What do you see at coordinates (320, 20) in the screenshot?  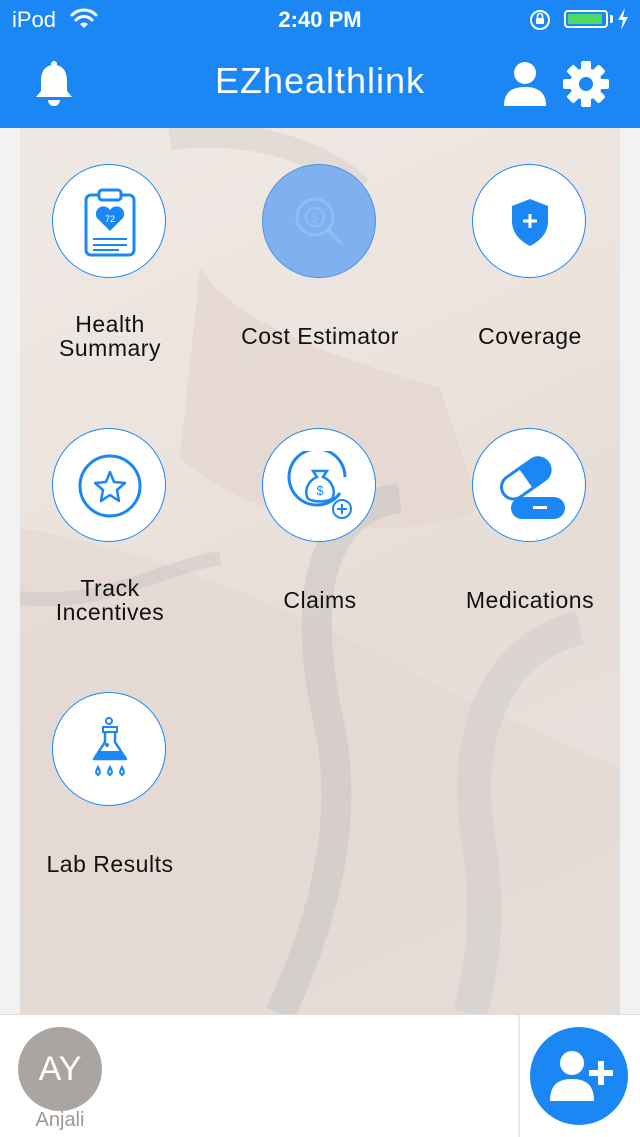 I see `status-bar: iPod 2:40 PM` at bounding box center [320, 20].